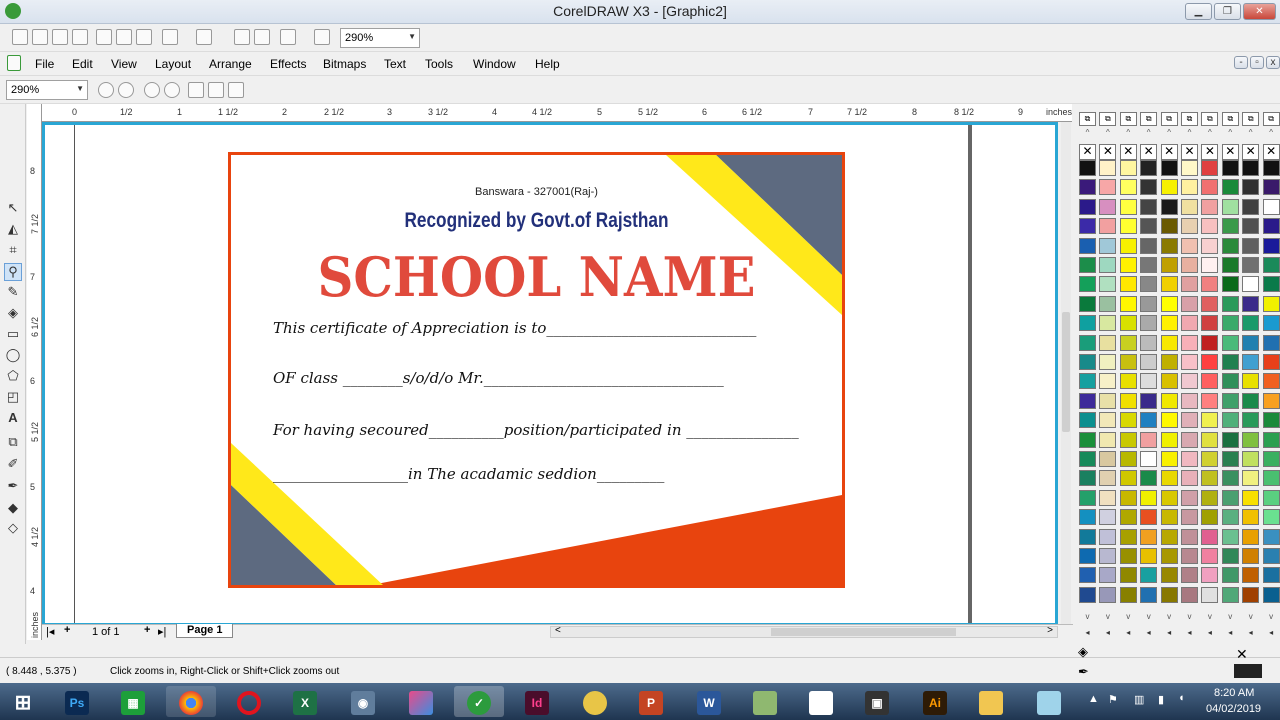  I want to click on network-icon: ▥, so click(1139, 699).